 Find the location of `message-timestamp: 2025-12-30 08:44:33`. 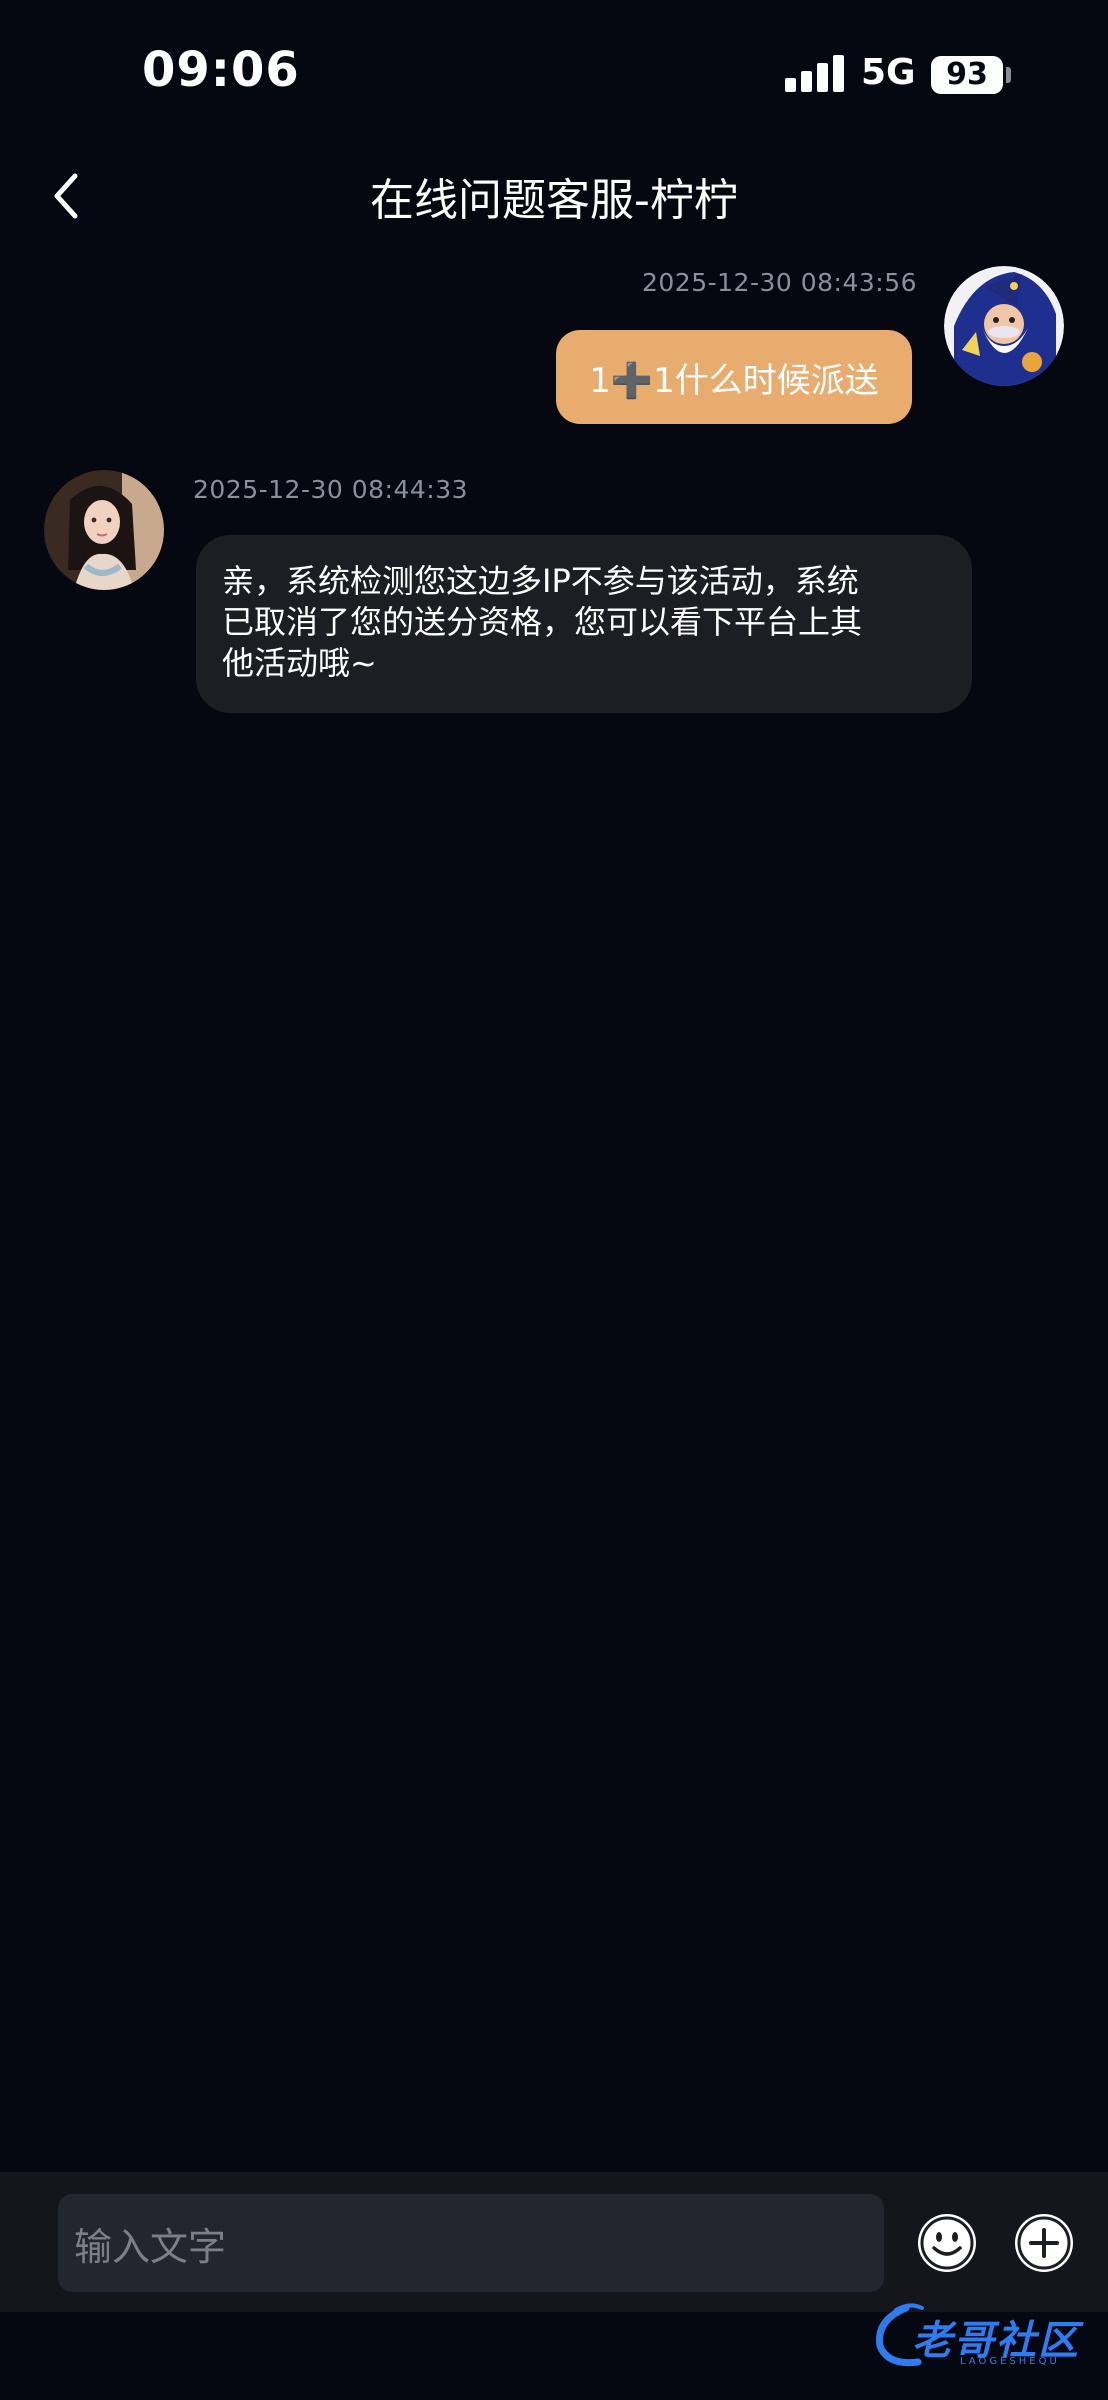

message-timestamp: 2025-12-30 08:44:33 is located at coordinates (331, 489).